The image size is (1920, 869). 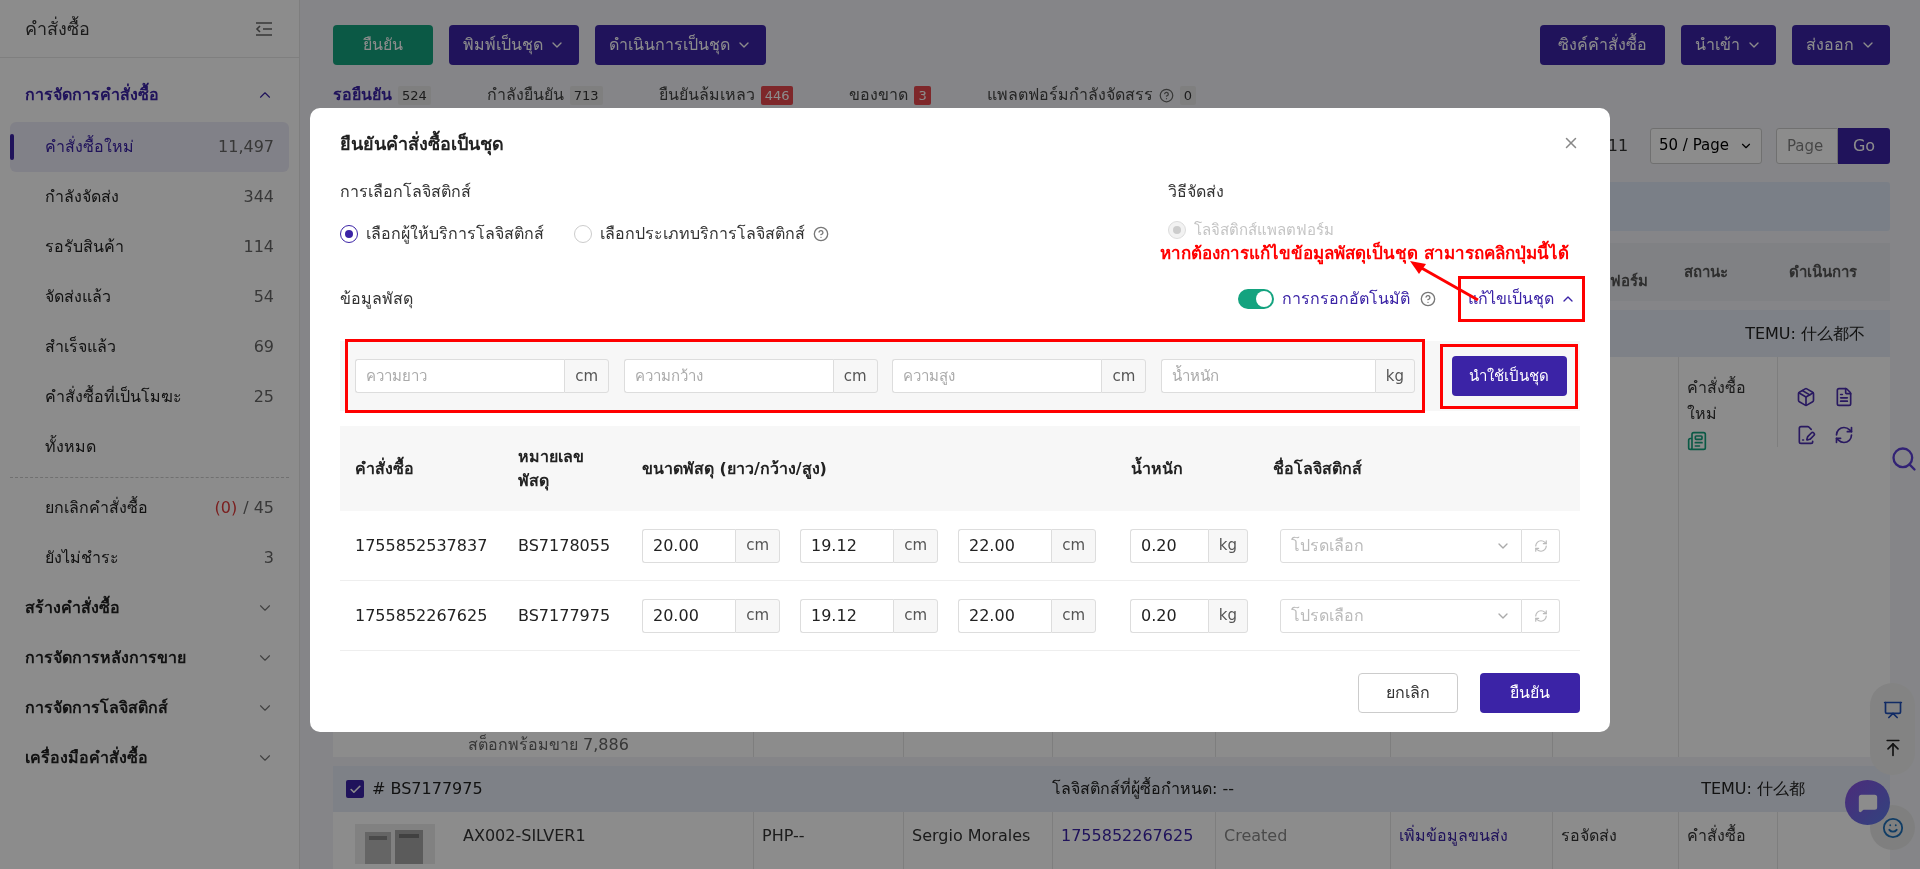 What do you see at coordinates (1706, 272) in the screenshot?
I see `column-header: สถานะ` at bounding box center [1706, 272].